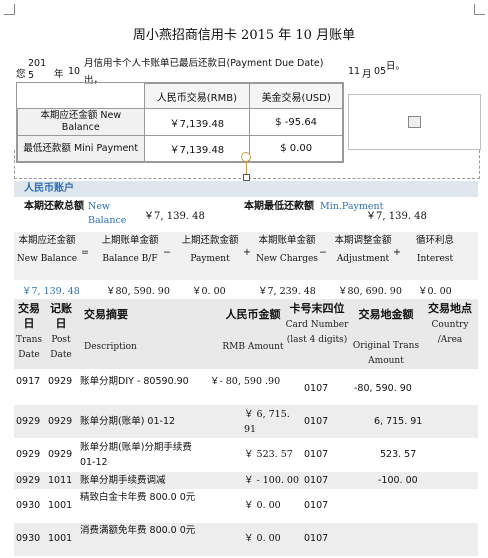  What do you see at coordinates (130, 250) in the screenshot?
I see `calc-item: 上期账单金额 Balance B/F` at bounding box center [130, 250].